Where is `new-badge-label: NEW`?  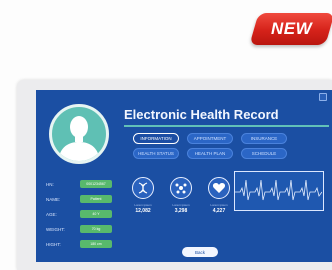 new-badge-label: NEW is located at coordinates (292, 28).